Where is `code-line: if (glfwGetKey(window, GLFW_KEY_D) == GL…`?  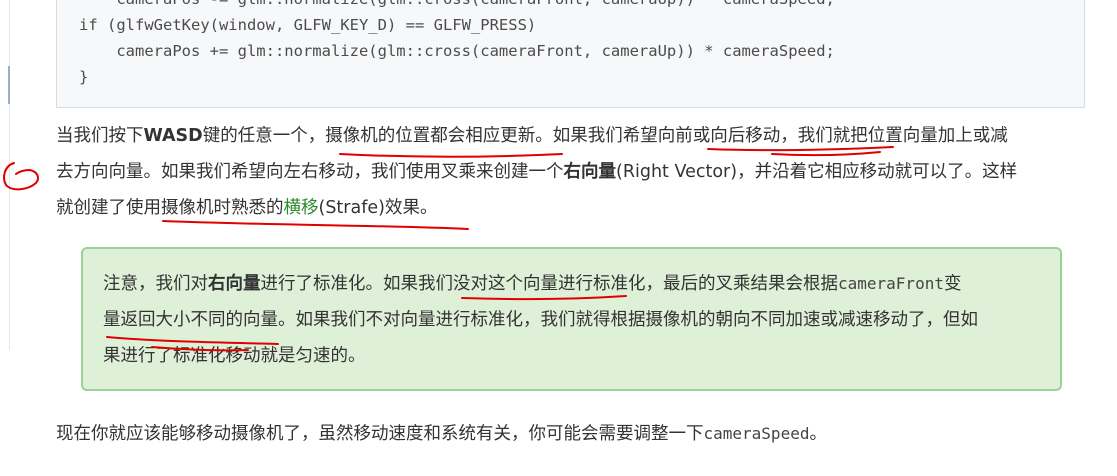
code-line: if (glfwGetKey(window, GLFW_KEY_D) == GL… is located at coordinates (308, 25).